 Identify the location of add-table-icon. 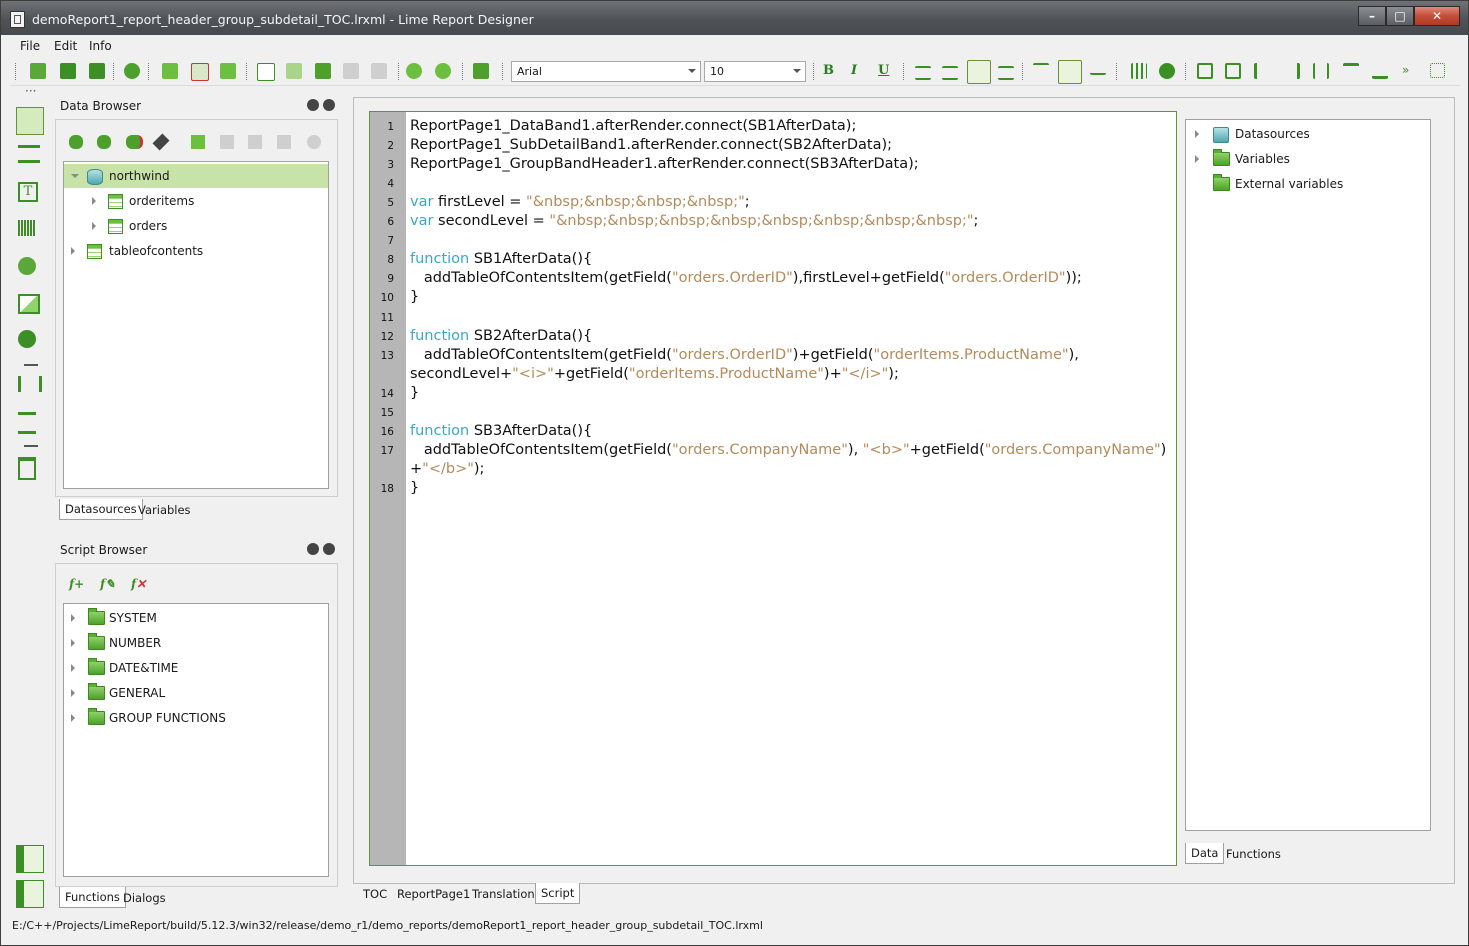
(198, 142).